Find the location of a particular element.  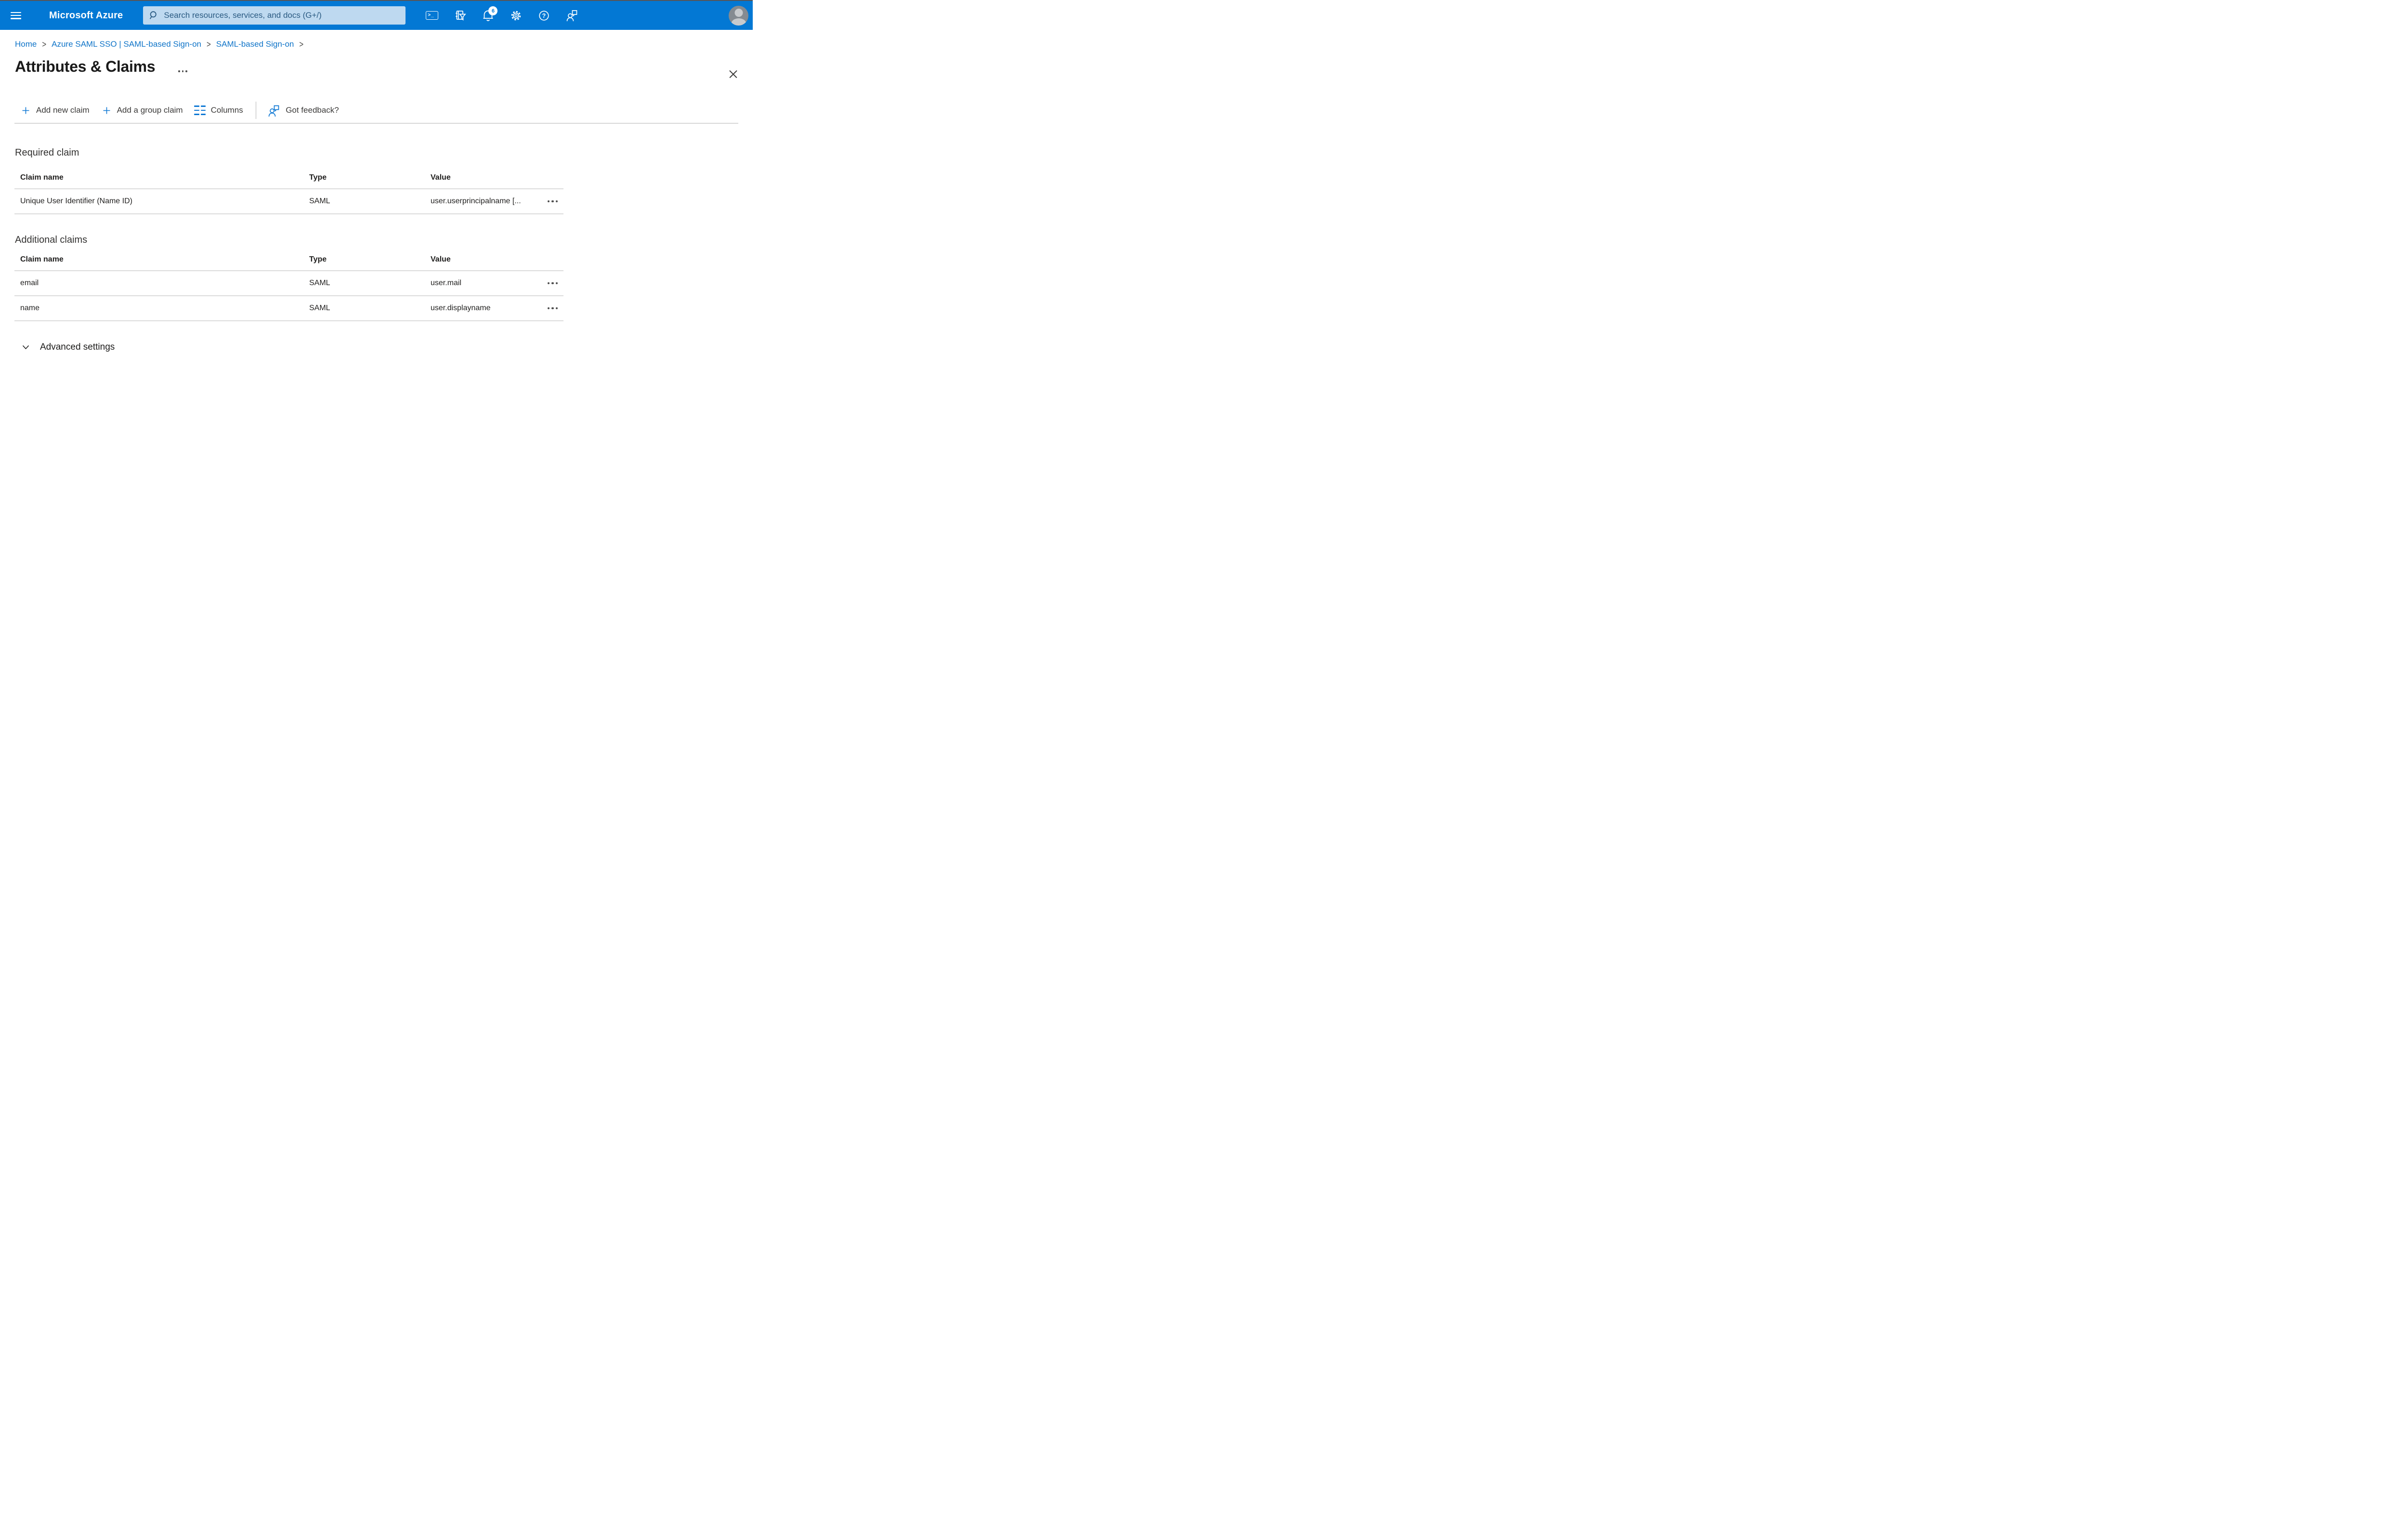

brand-title: Microsoft Azure is located at coordinates (86, 15).